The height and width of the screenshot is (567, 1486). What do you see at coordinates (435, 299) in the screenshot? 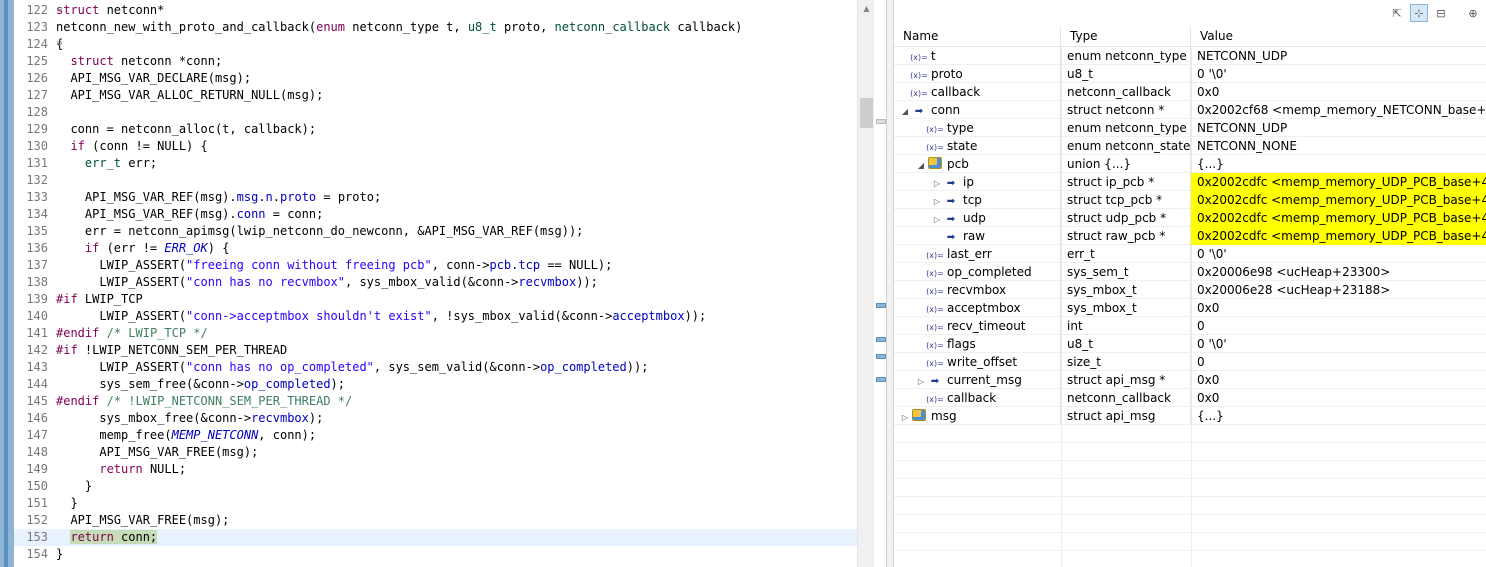
I see `code-line: 139 #if LWIP_TCP` at bounding box center [435, 299].